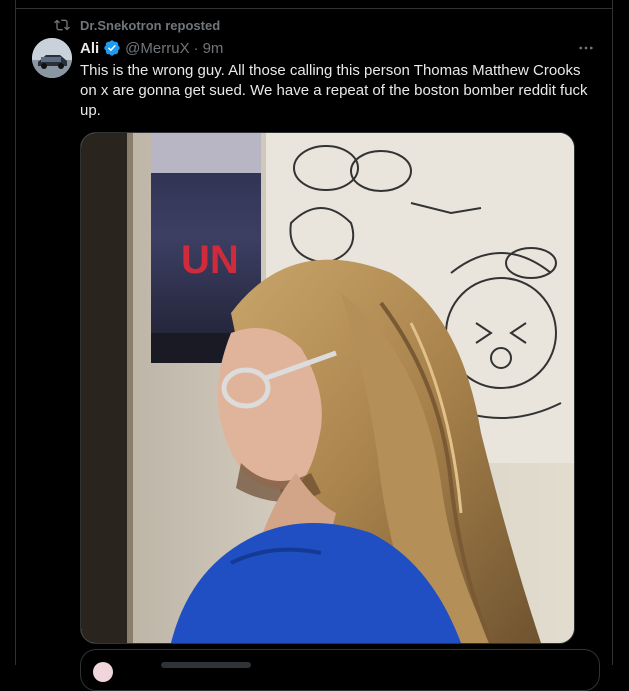 Image resolution: width=629 pixels, height=691 pixels. I want to click on tweet-header: Ali @MerruX · 9m, so click(151, 48).